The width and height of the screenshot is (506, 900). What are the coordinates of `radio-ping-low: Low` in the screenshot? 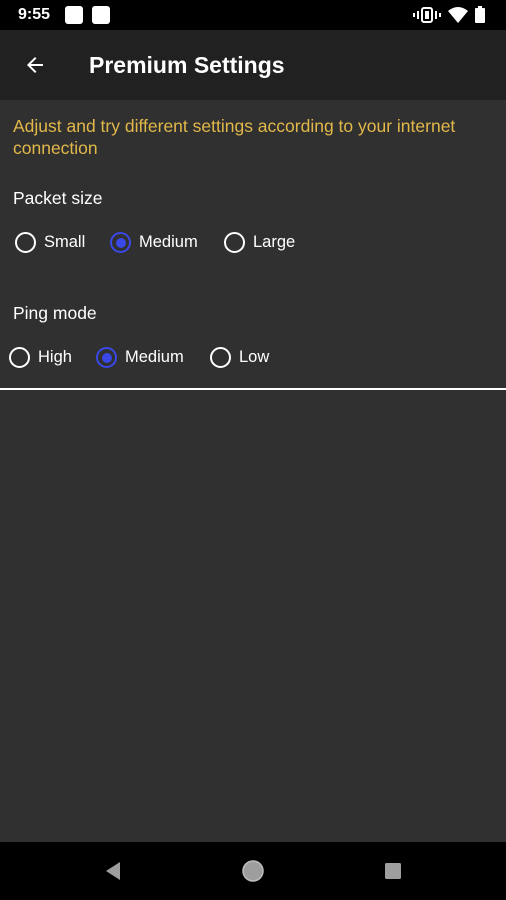 It's located at (239, 357).